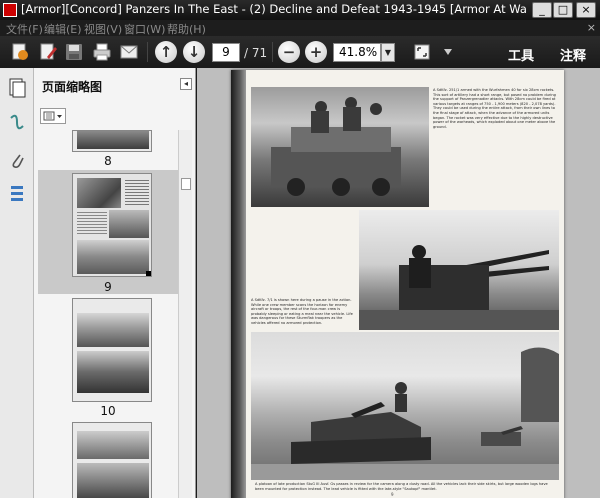  Describe the element at coordinates (194, 52) in the screenshot. I see `next-page-icon: ↓` at that location.